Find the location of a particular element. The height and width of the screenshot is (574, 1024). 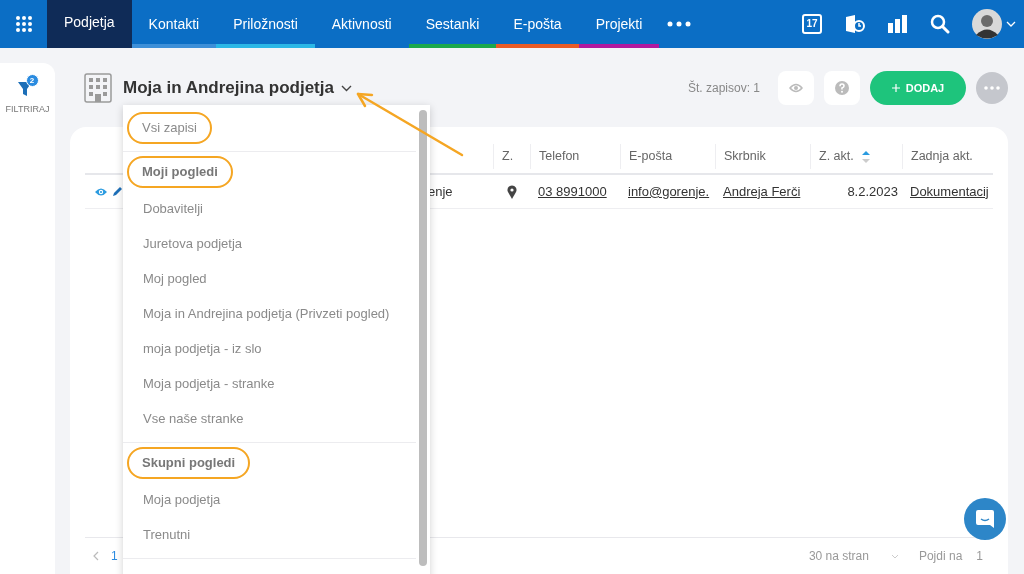

search-icon is located at coordinates (940, 24).